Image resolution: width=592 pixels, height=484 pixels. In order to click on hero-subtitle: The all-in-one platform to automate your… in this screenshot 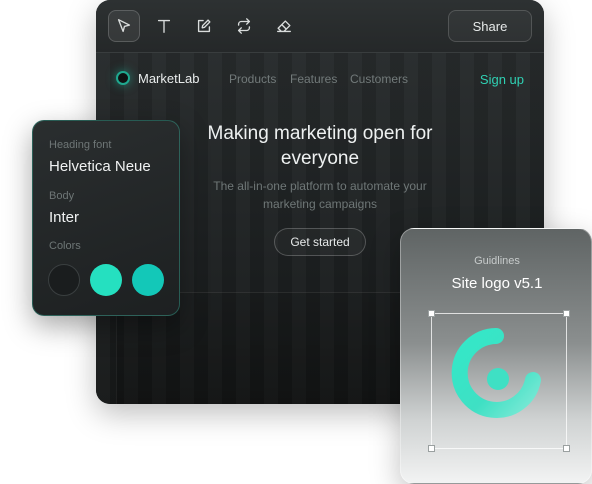, I will do `click(320, 195)`.